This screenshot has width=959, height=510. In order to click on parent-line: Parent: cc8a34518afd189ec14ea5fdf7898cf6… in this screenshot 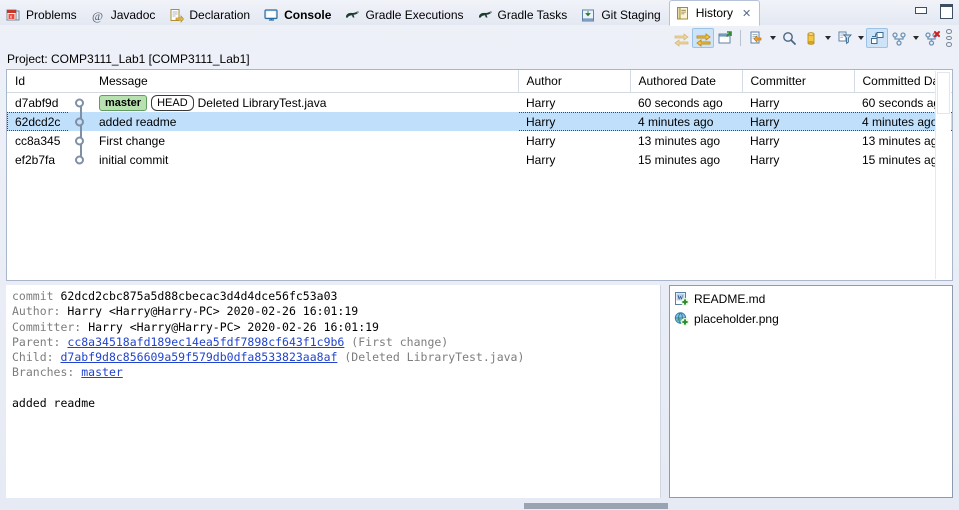, I will do `click(333, 342)`.